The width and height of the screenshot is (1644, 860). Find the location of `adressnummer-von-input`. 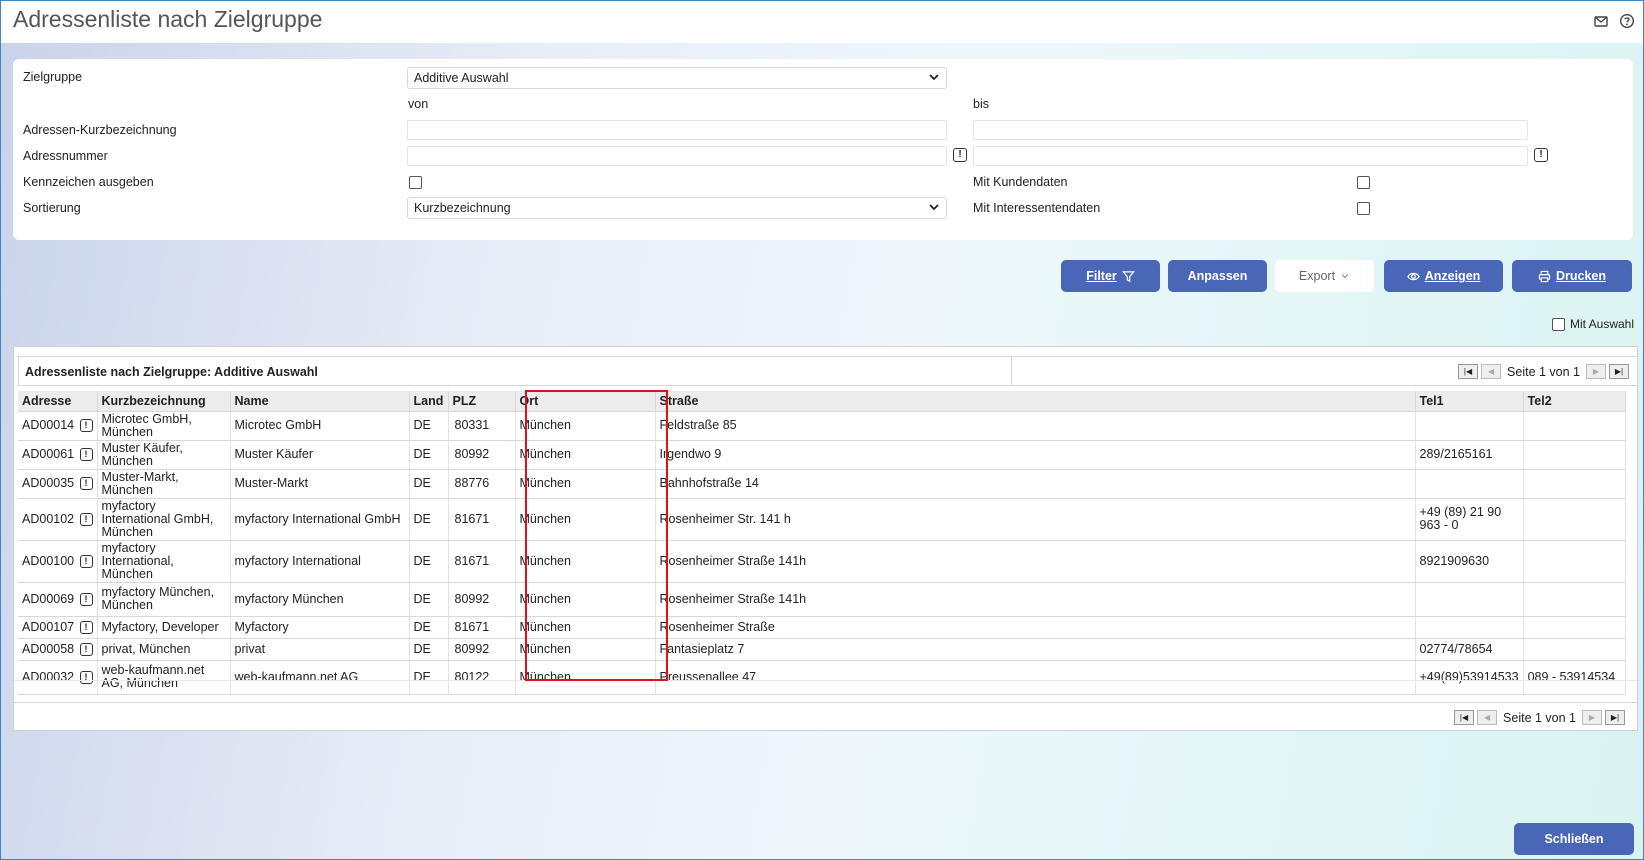

adressnummer-von-input is located at coordinates (677, 156).